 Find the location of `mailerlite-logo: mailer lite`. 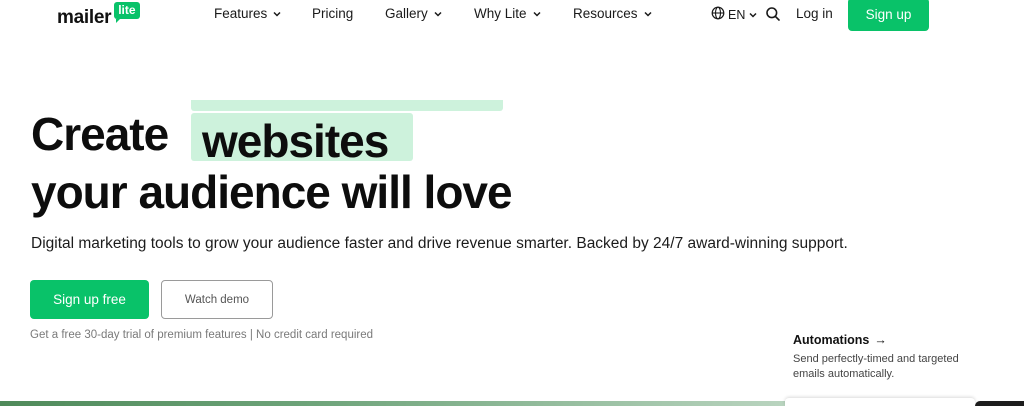

mailerlite-logo: mailer lite is located at coordinates (98, 15).